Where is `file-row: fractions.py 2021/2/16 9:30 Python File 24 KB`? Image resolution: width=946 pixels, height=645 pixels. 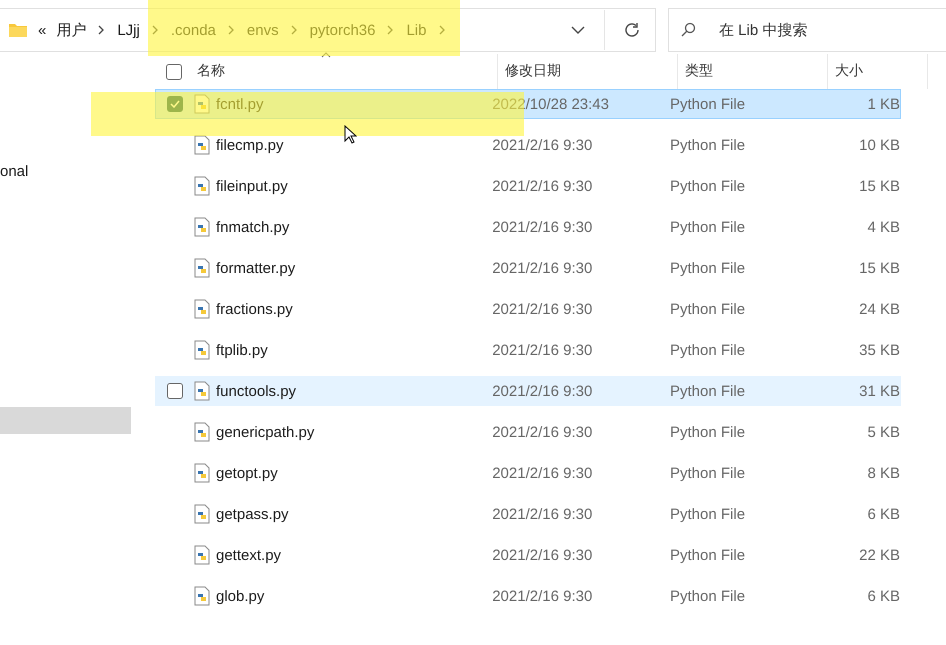 file-row: fractions.py 2021/2/16 9:30 Python File 24 KB is located at coordinates (528, 309).